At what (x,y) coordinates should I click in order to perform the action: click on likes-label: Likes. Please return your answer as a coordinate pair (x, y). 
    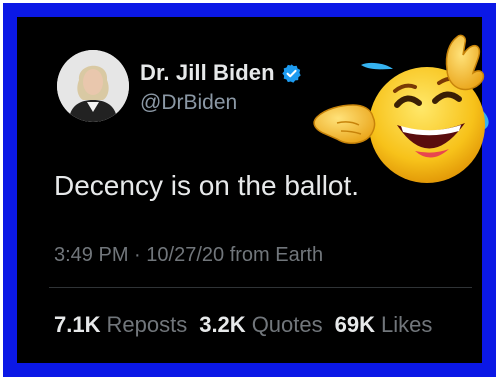
    Looking at the image, I should click on (406, 324).